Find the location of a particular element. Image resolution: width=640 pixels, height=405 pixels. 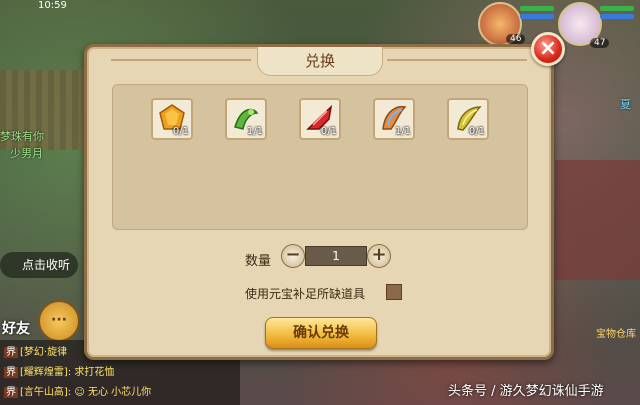

friend-label: 好友 is located at coordinates (16, 328).